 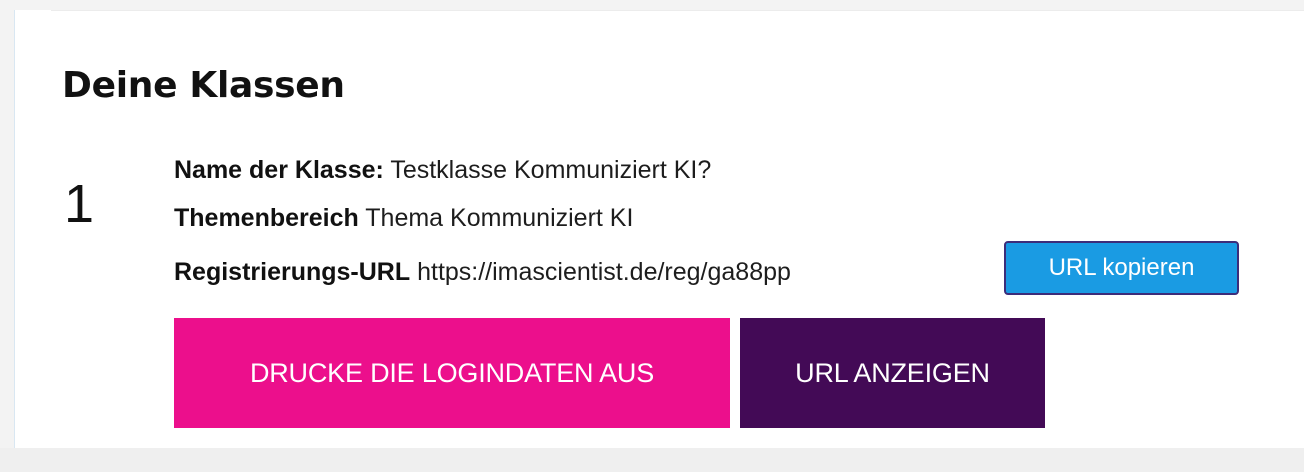 I want to click on registration-url-label: Registrierungs-URL, so click(x=292, y=272).